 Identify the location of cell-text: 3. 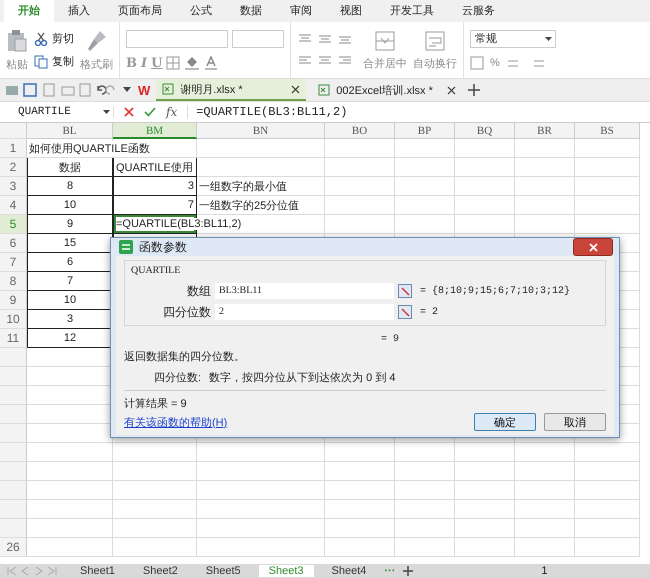
(70, 319).